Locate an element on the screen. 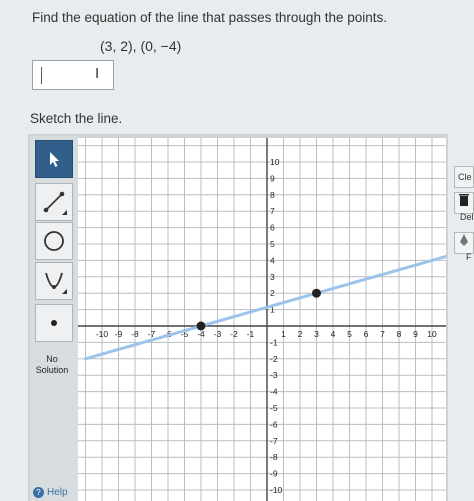 This screenshot has height=501, width=474. y-tick-label: 6 is located at coordinates (272, 228).